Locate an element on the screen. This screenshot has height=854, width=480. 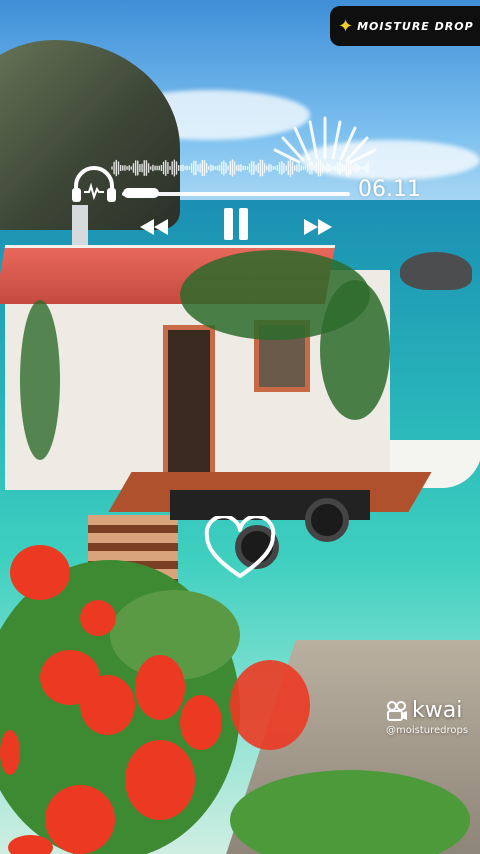
music-player-overlay: 06.11 is located at coordinates (250, 180).